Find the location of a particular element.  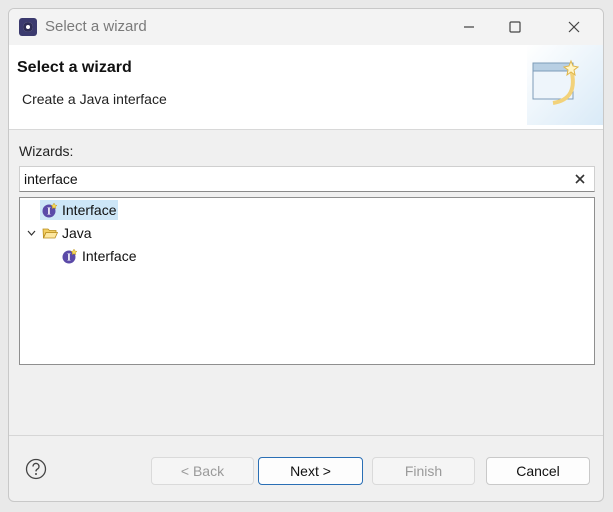

chevron-down-icon is located at coordinates (31, 233).